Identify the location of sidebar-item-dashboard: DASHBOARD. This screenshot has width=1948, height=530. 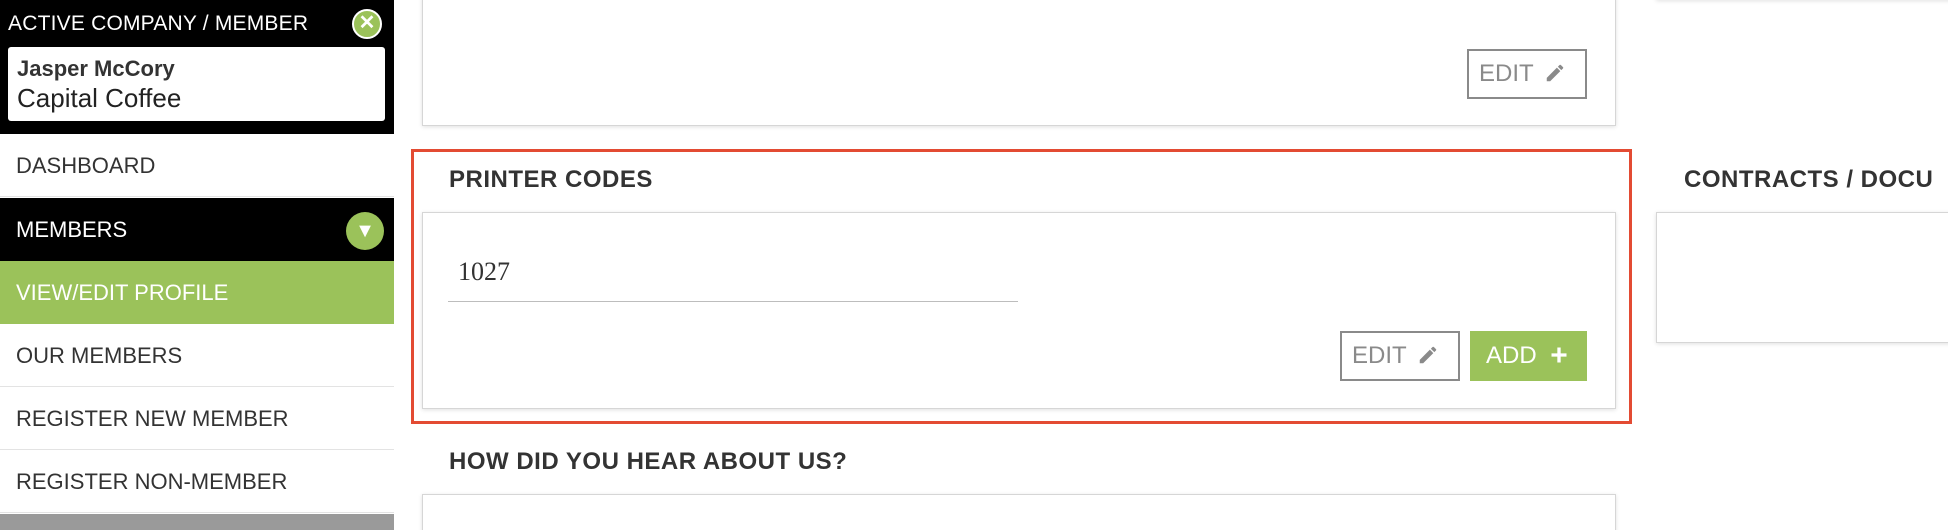
(197, 165).